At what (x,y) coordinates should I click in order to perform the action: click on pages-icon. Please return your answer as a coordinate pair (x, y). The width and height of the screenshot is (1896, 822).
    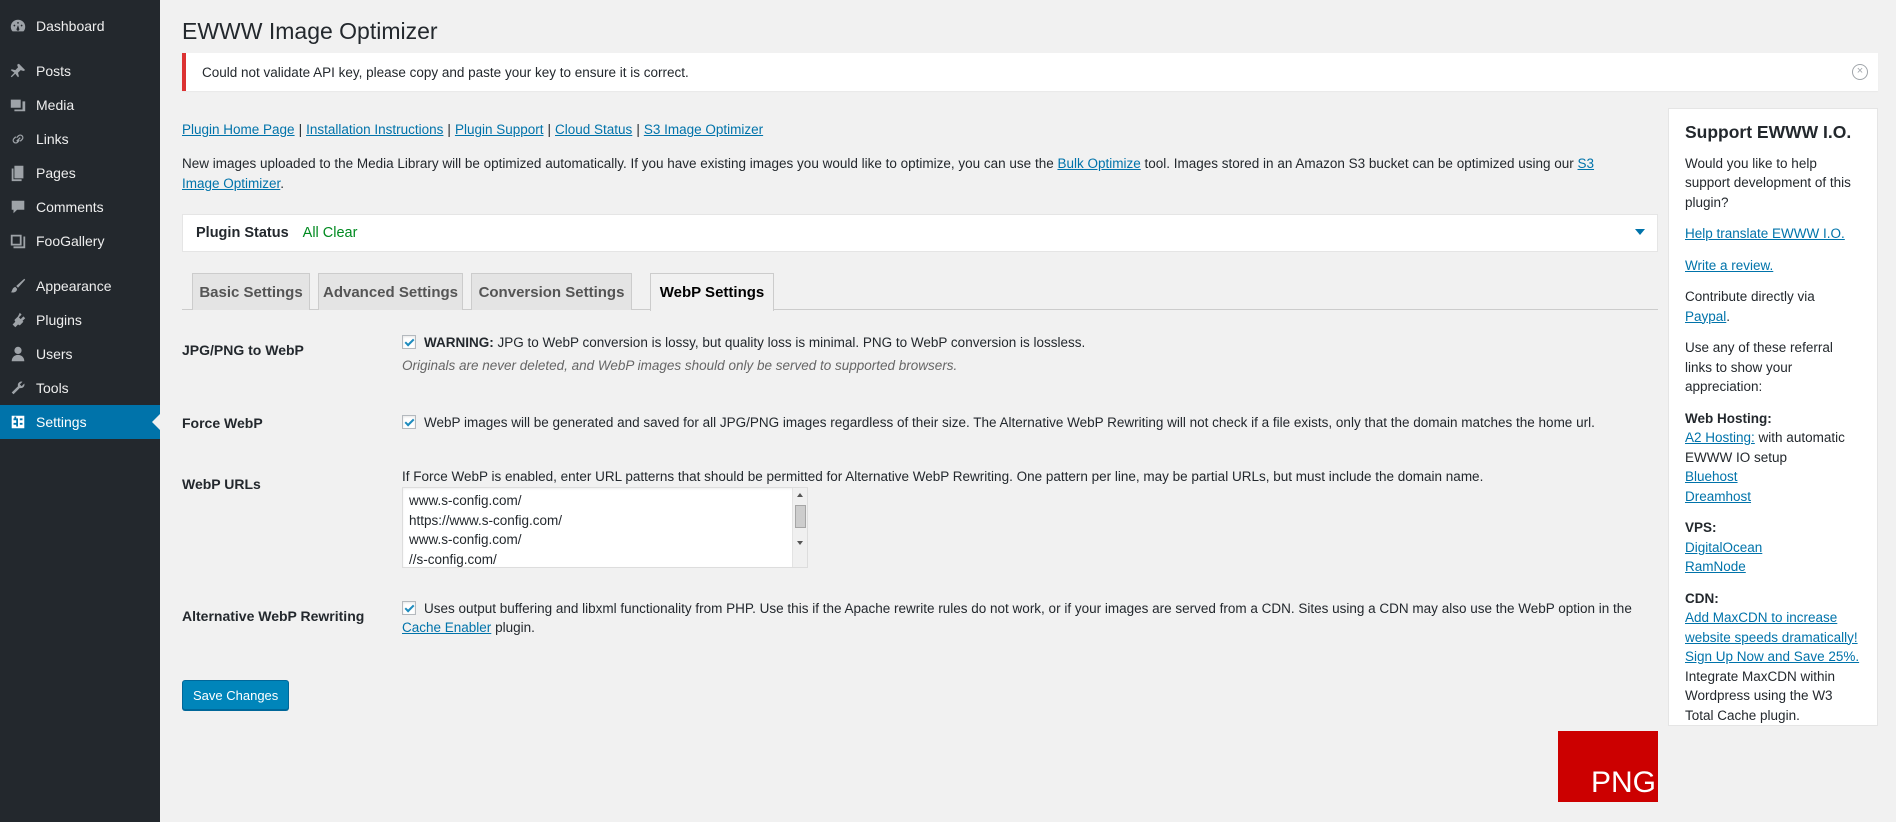
    Looking at the image, I should click on (18, 173).